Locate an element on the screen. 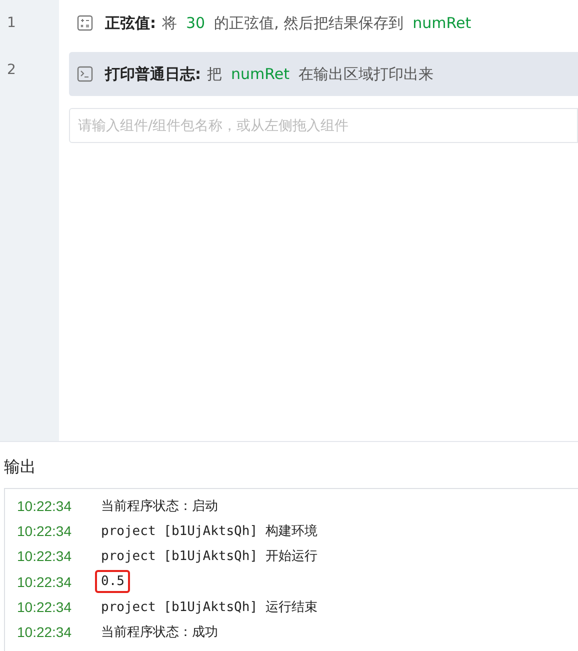 The image size is (578, 651). log-message: project [b1UjAktsQh] 构建环境 is located at coordinates (209, 531).